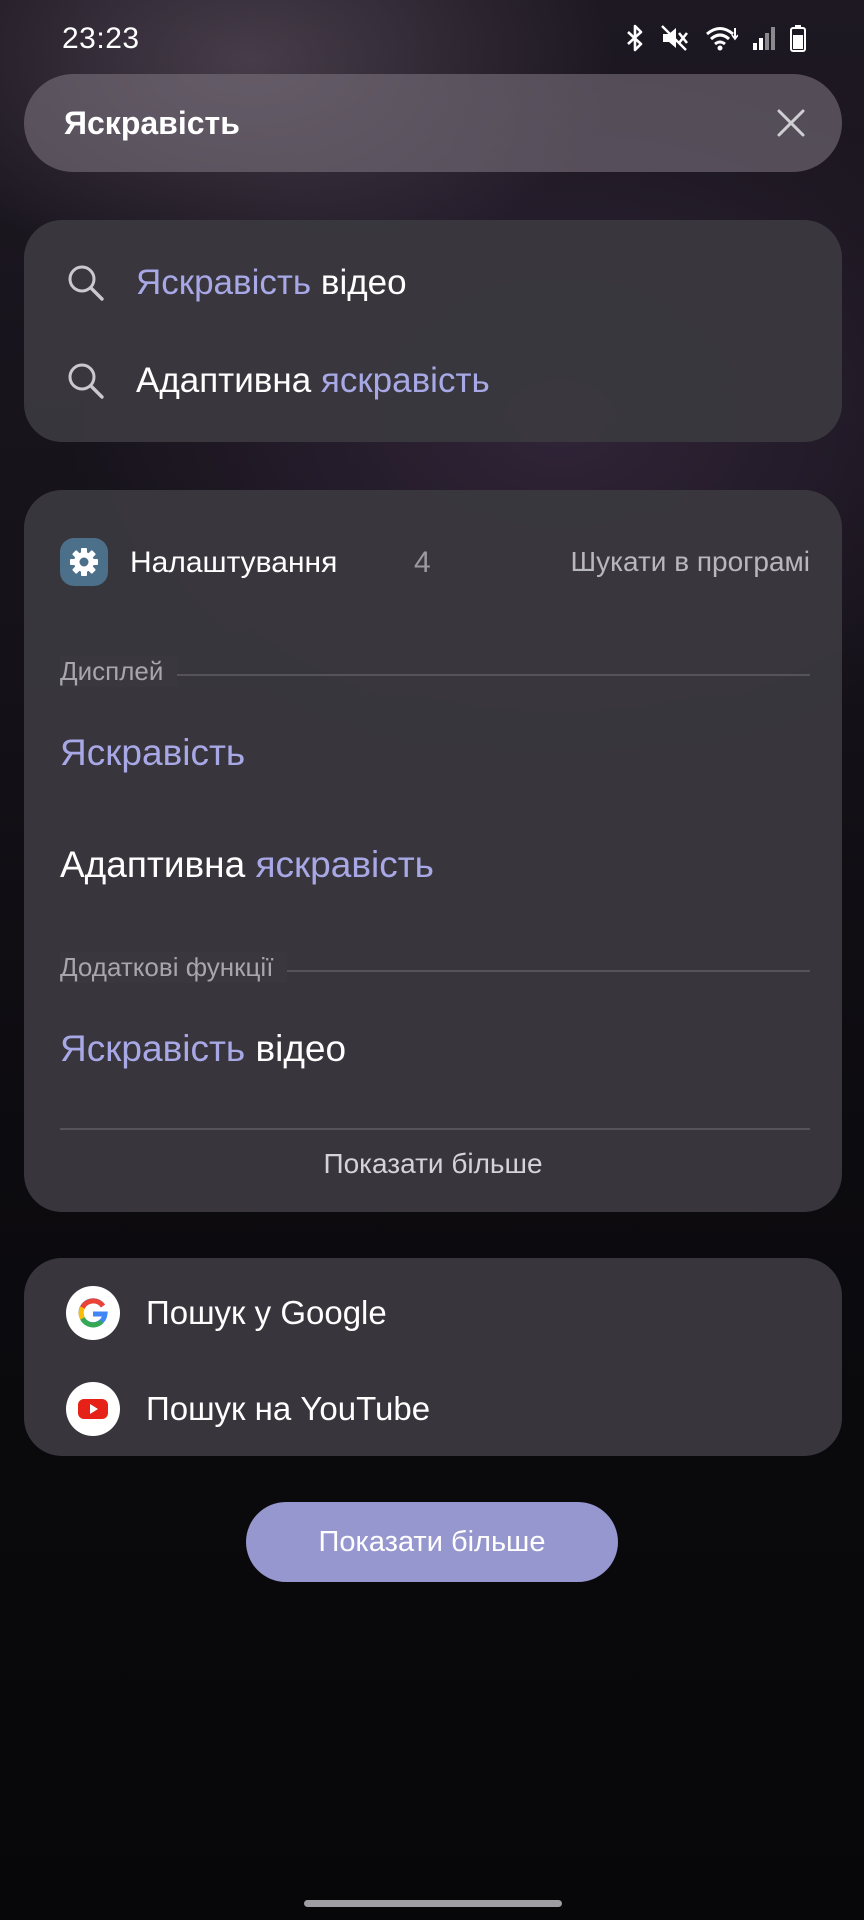 This screenshot has height=1920, width=864. I want to click on result-text: Яскравість відео, so click(203, 1049).